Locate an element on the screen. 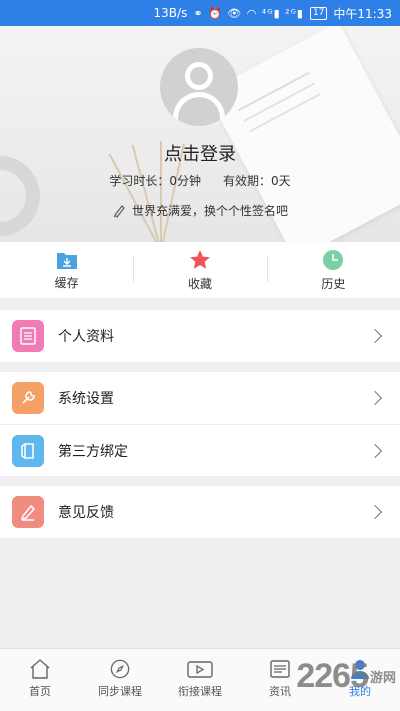 This screenshot has height=711, width=400. watermark-number: 2265 is located at coordinates (332, 675).